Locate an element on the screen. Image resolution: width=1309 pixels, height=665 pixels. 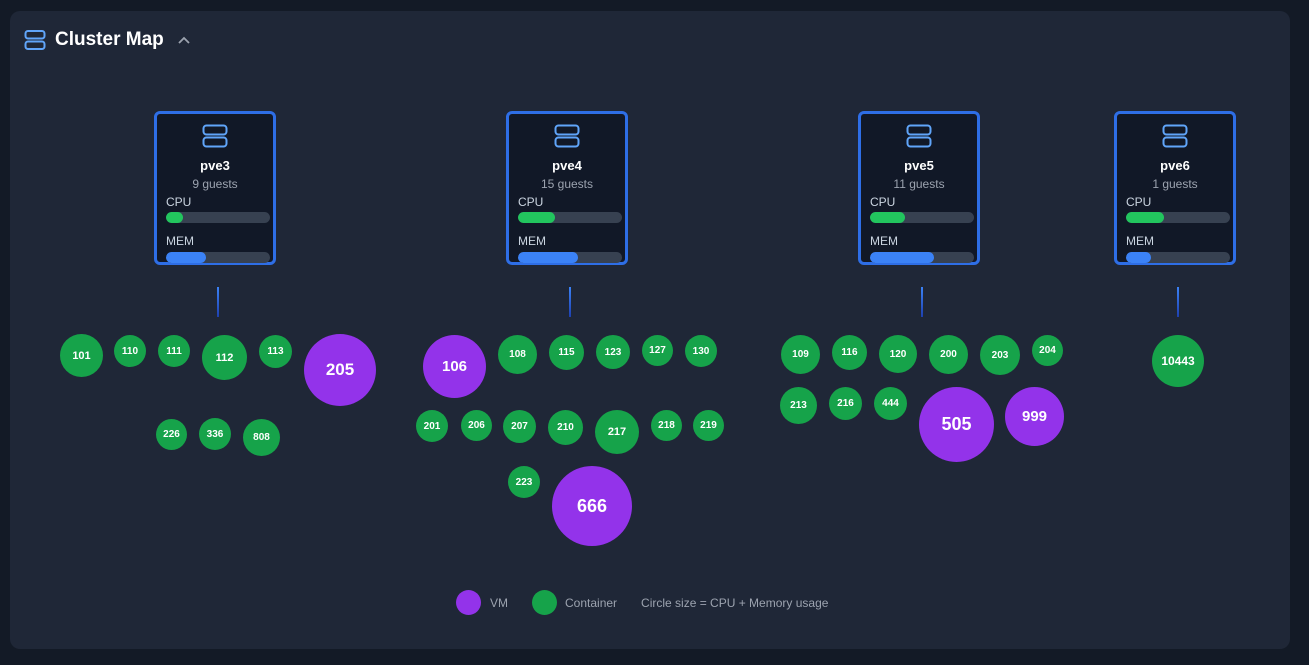
guest-bubble: 115 is located at coordinates (566, 352).